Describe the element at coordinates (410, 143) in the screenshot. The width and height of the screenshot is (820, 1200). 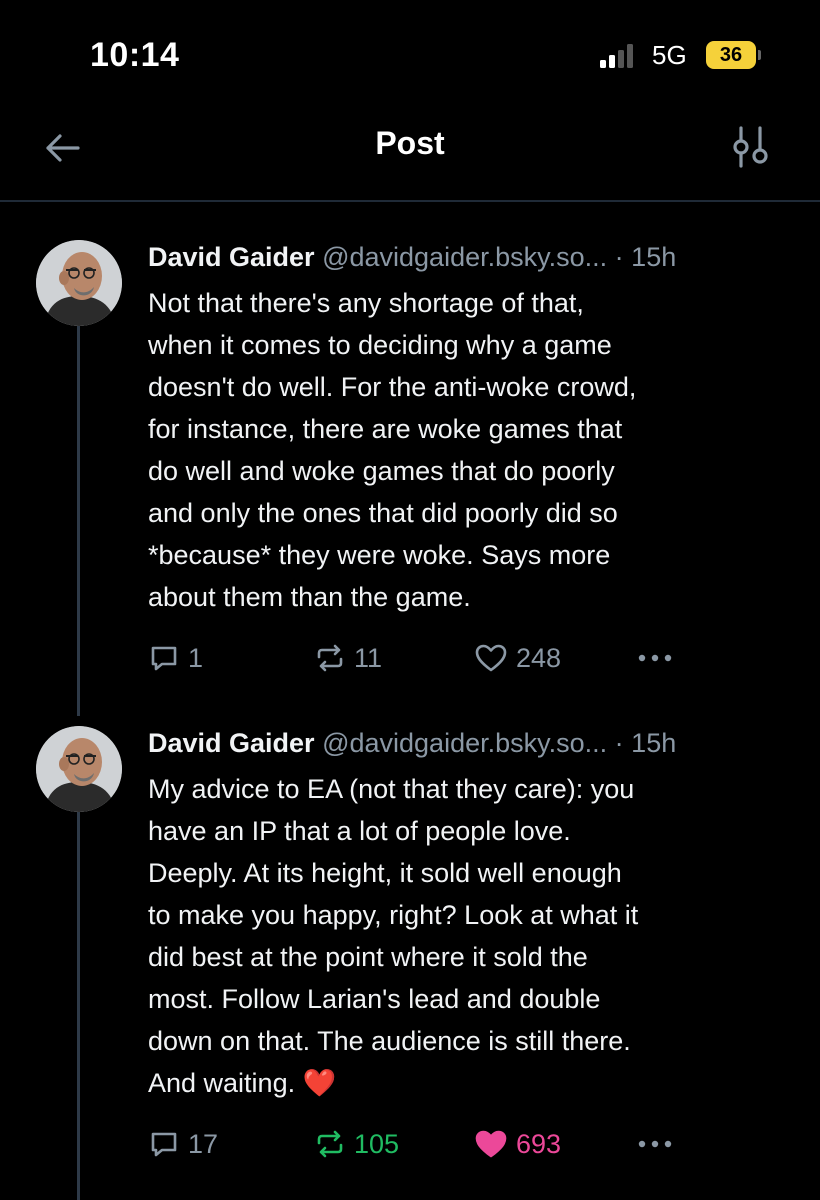
I see `page-title: Post` at that location.